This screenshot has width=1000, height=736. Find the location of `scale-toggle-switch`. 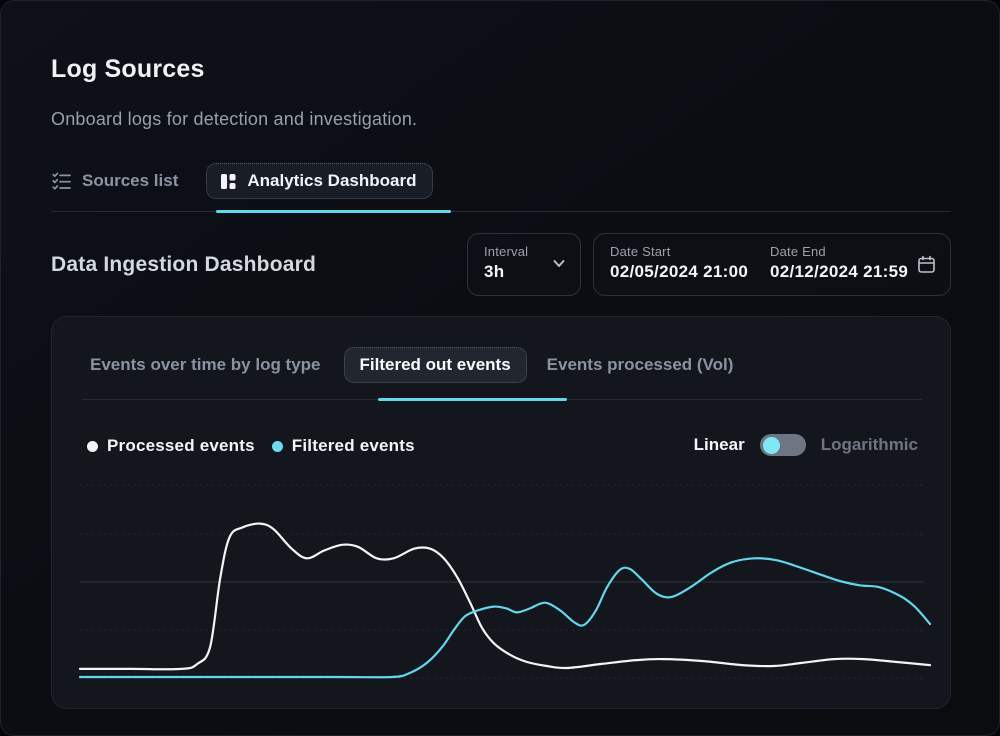

scale-toggle-switch is located at coordinates (782, 445).